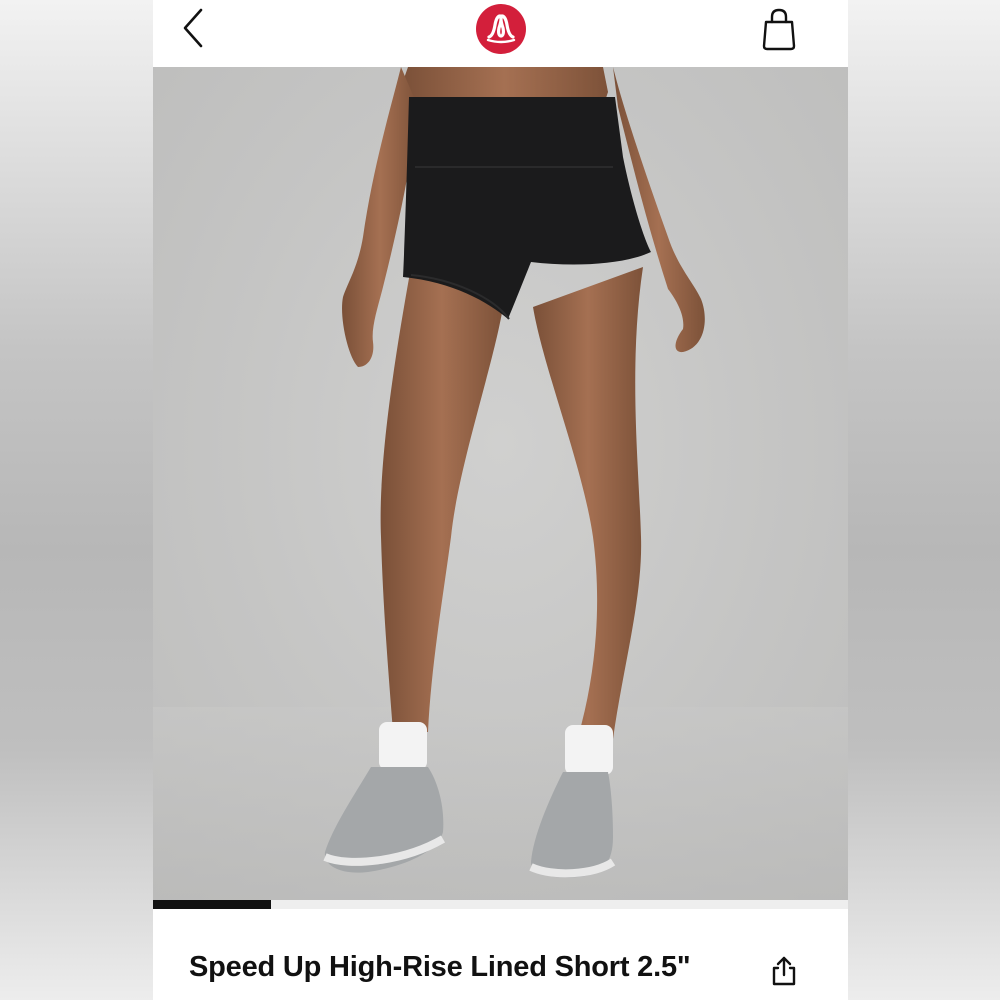  Describe the element at coordinates (588, 503) in the screenshot. I see `right-leg` at that location.